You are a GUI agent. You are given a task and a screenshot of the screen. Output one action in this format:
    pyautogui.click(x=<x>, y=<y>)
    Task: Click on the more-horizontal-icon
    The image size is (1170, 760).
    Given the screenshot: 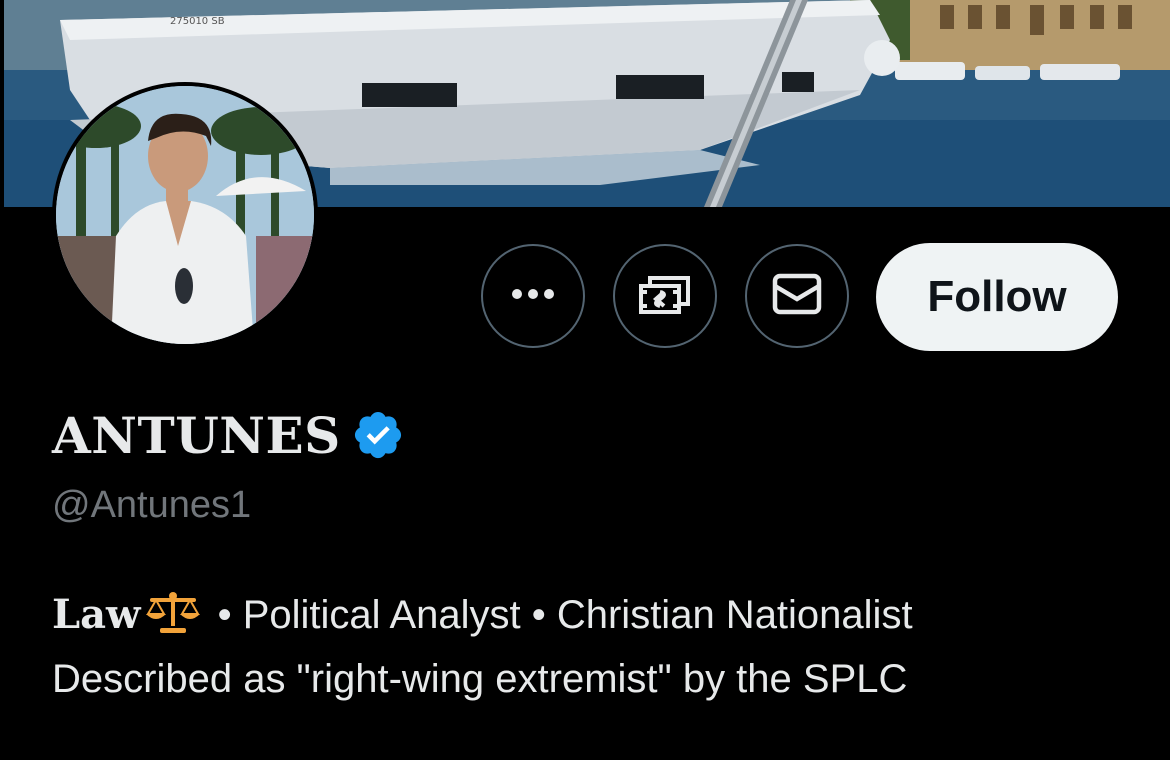 What is the action you would take?
    pyautogui.click(x=533, y=296)
    